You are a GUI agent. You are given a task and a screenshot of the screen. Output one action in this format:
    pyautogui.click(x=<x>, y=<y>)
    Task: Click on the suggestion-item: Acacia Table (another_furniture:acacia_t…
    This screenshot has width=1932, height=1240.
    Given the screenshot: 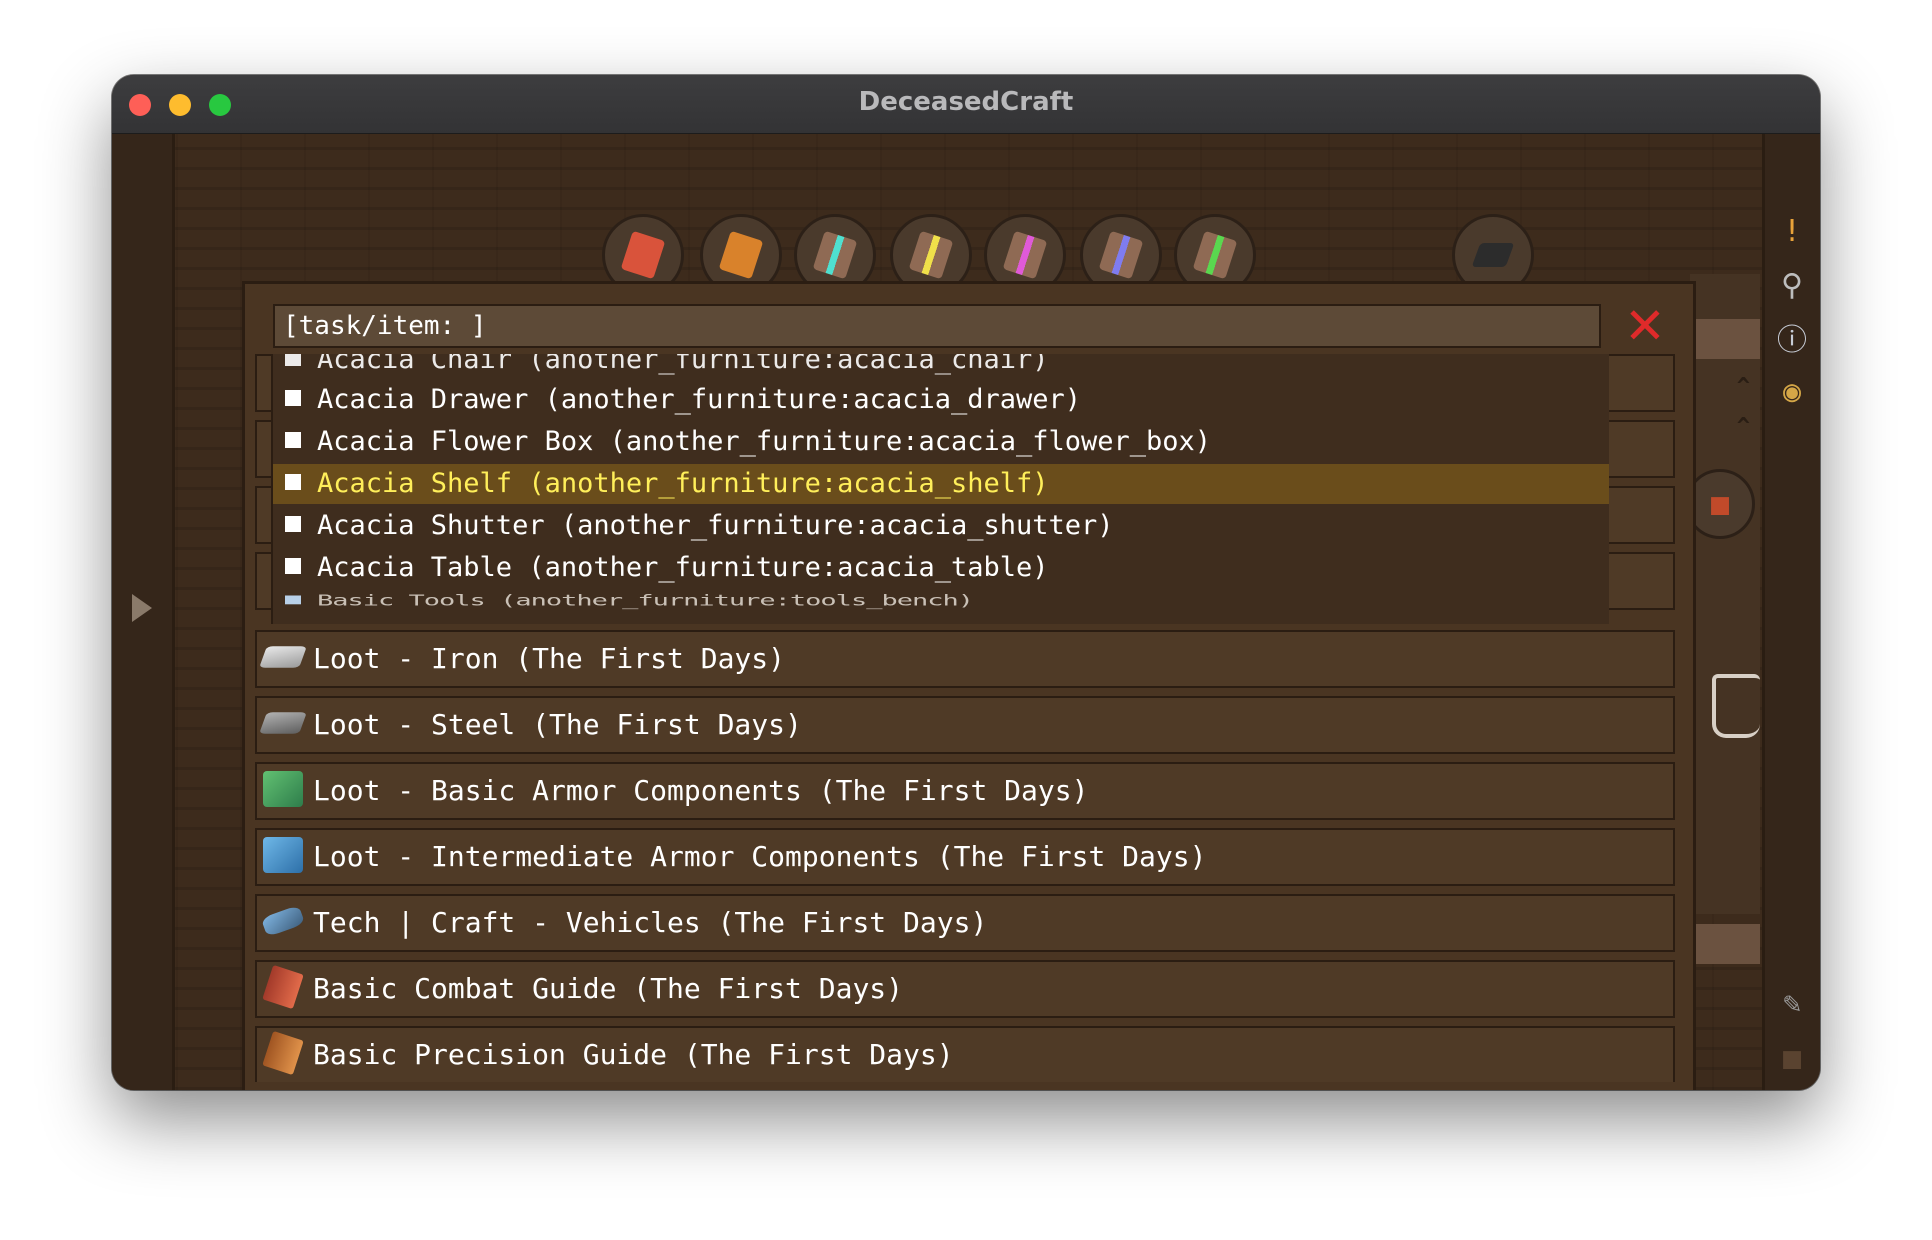 What is the action you would take?
    pyautogui.click(x=941, y=568)
    